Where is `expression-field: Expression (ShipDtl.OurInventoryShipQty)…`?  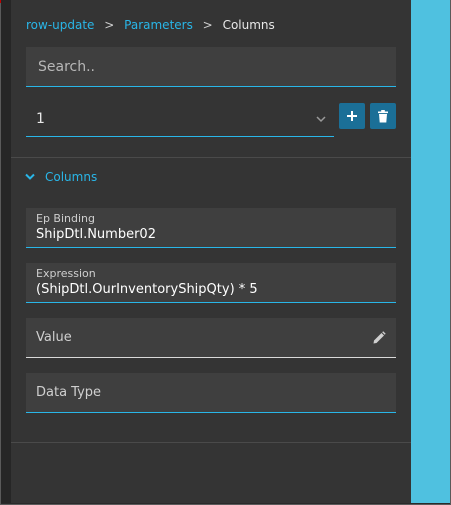
expression-field: Expression (ShipDtl.OurInventoryShipQty)… is located at coordinates (211, 283).